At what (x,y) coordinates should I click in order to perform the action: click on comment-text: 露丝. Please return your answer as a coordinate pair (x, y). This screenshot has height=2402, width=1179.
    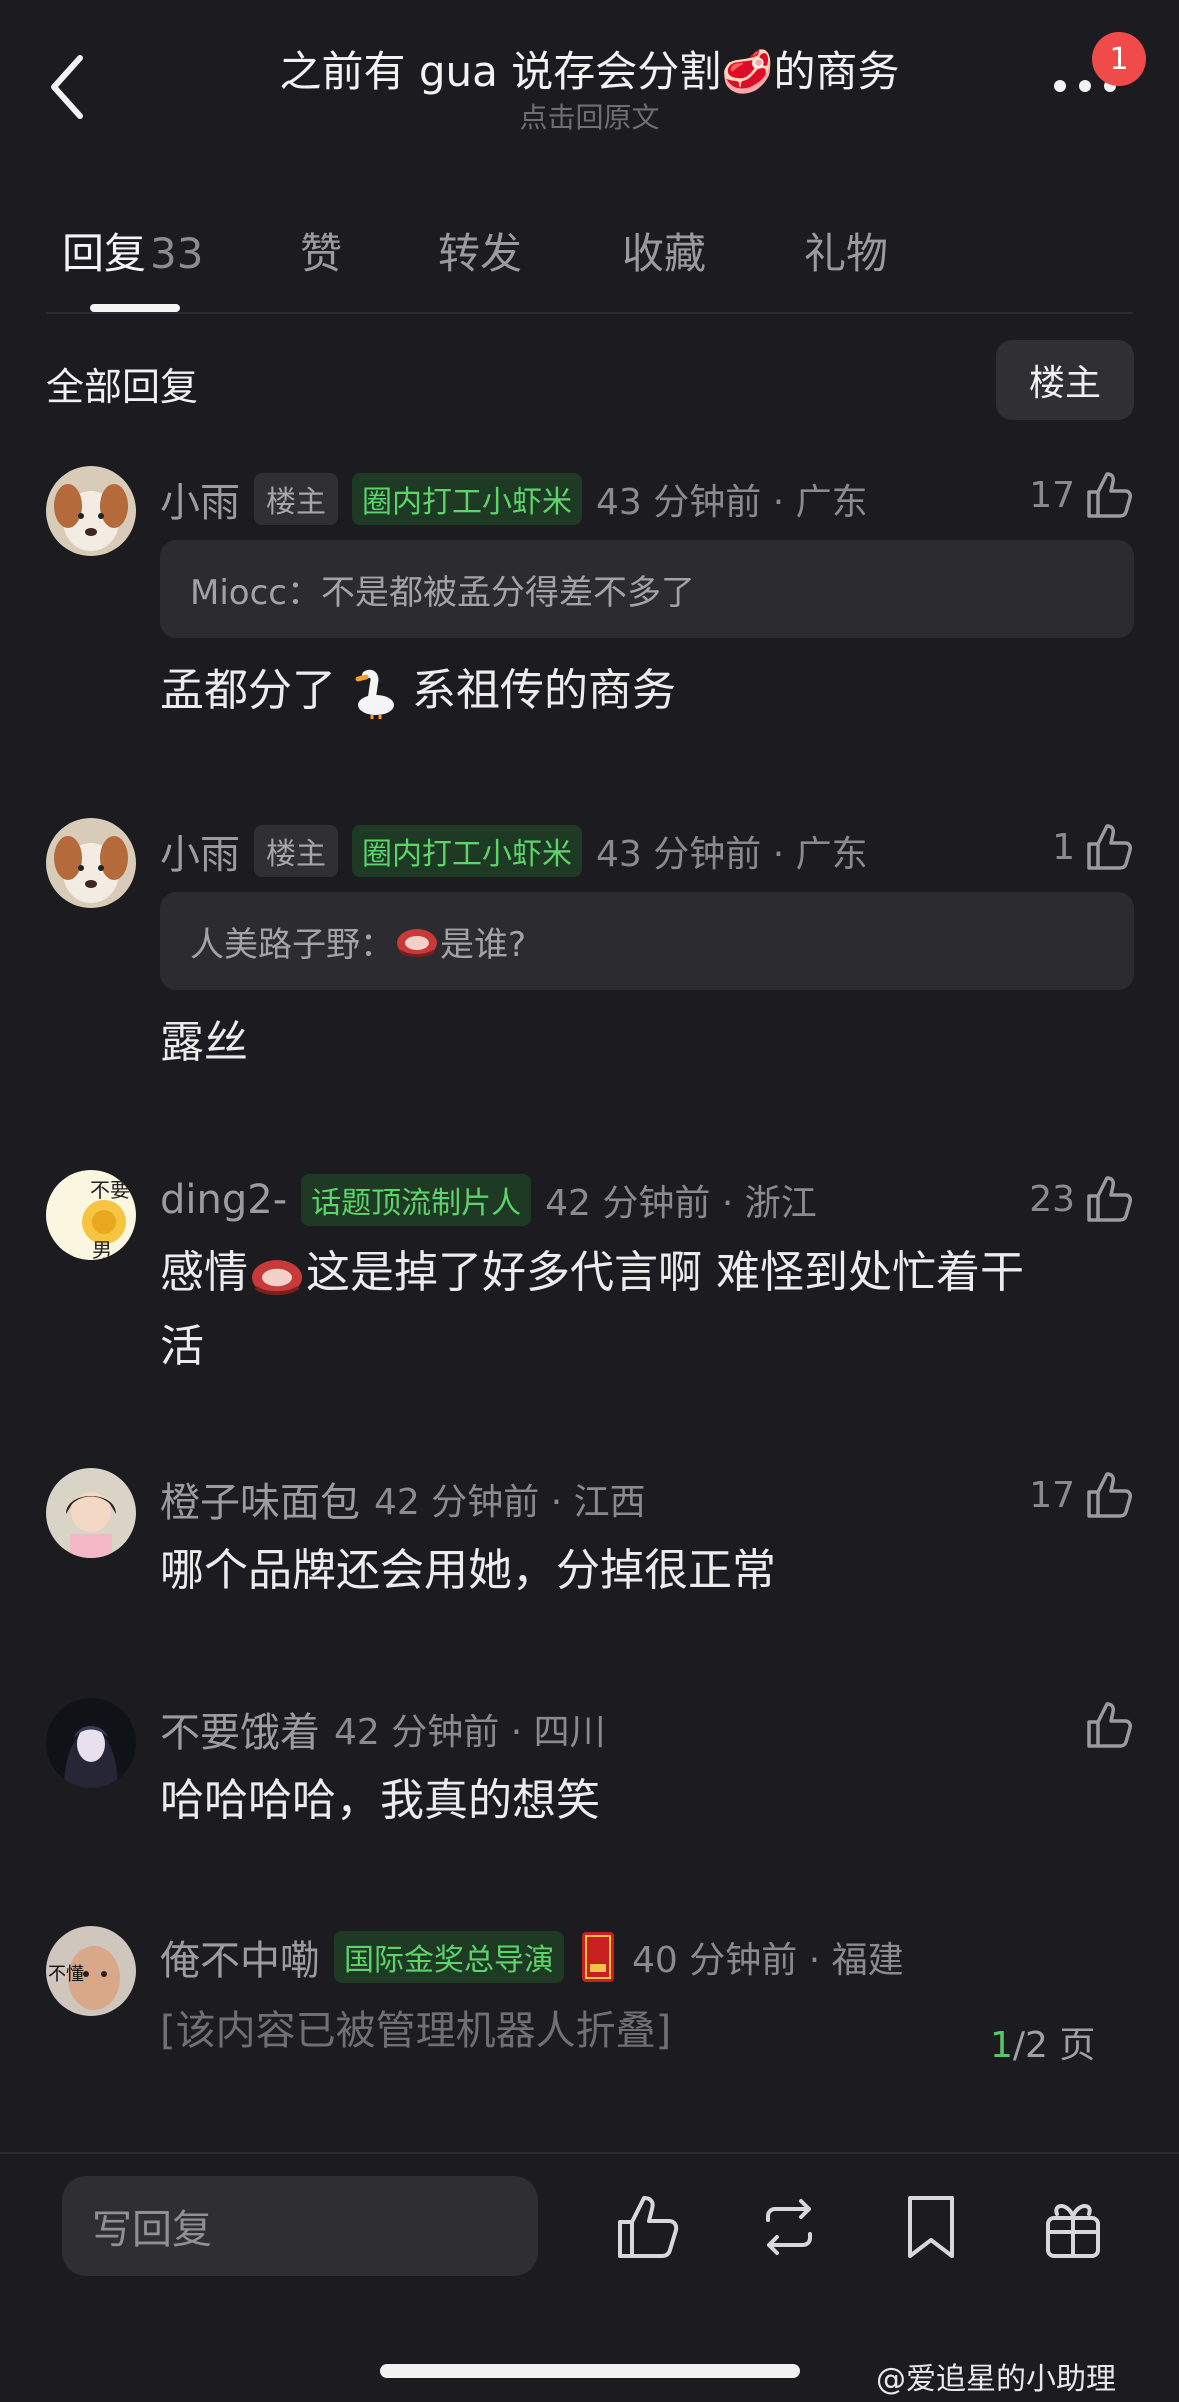
    Looking at the image, I should click on (204, 1043).